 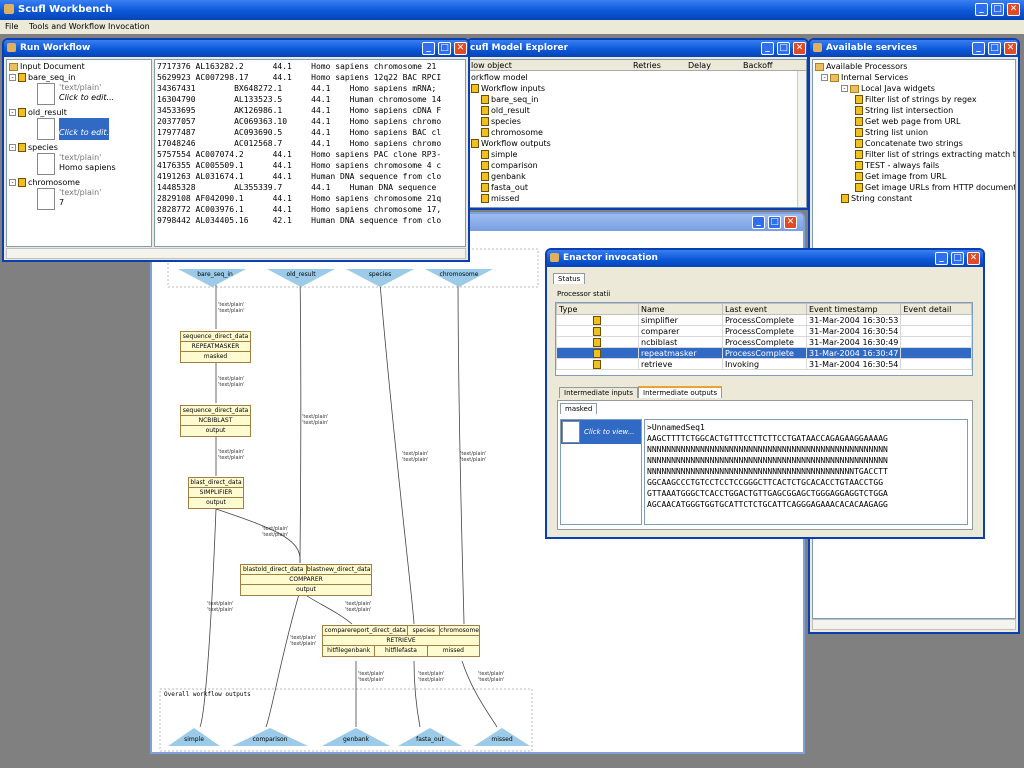 What do you see at coordinates (637, 110) in the screenshot?
I see `tree-item: old_result` at bounding box center [637, 110].